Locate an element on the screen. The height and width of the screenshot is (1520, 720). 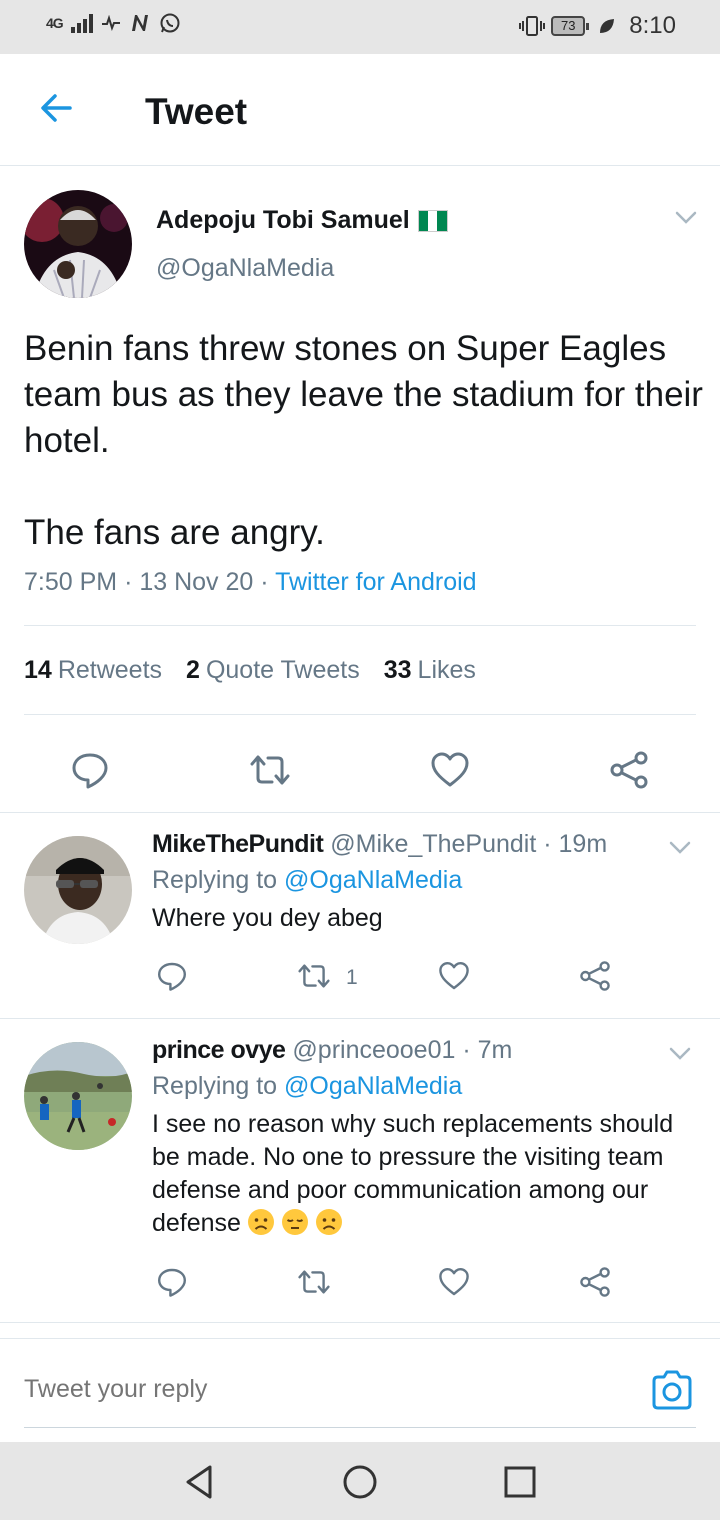
camera-icon is located at coordinates (672, 1390).